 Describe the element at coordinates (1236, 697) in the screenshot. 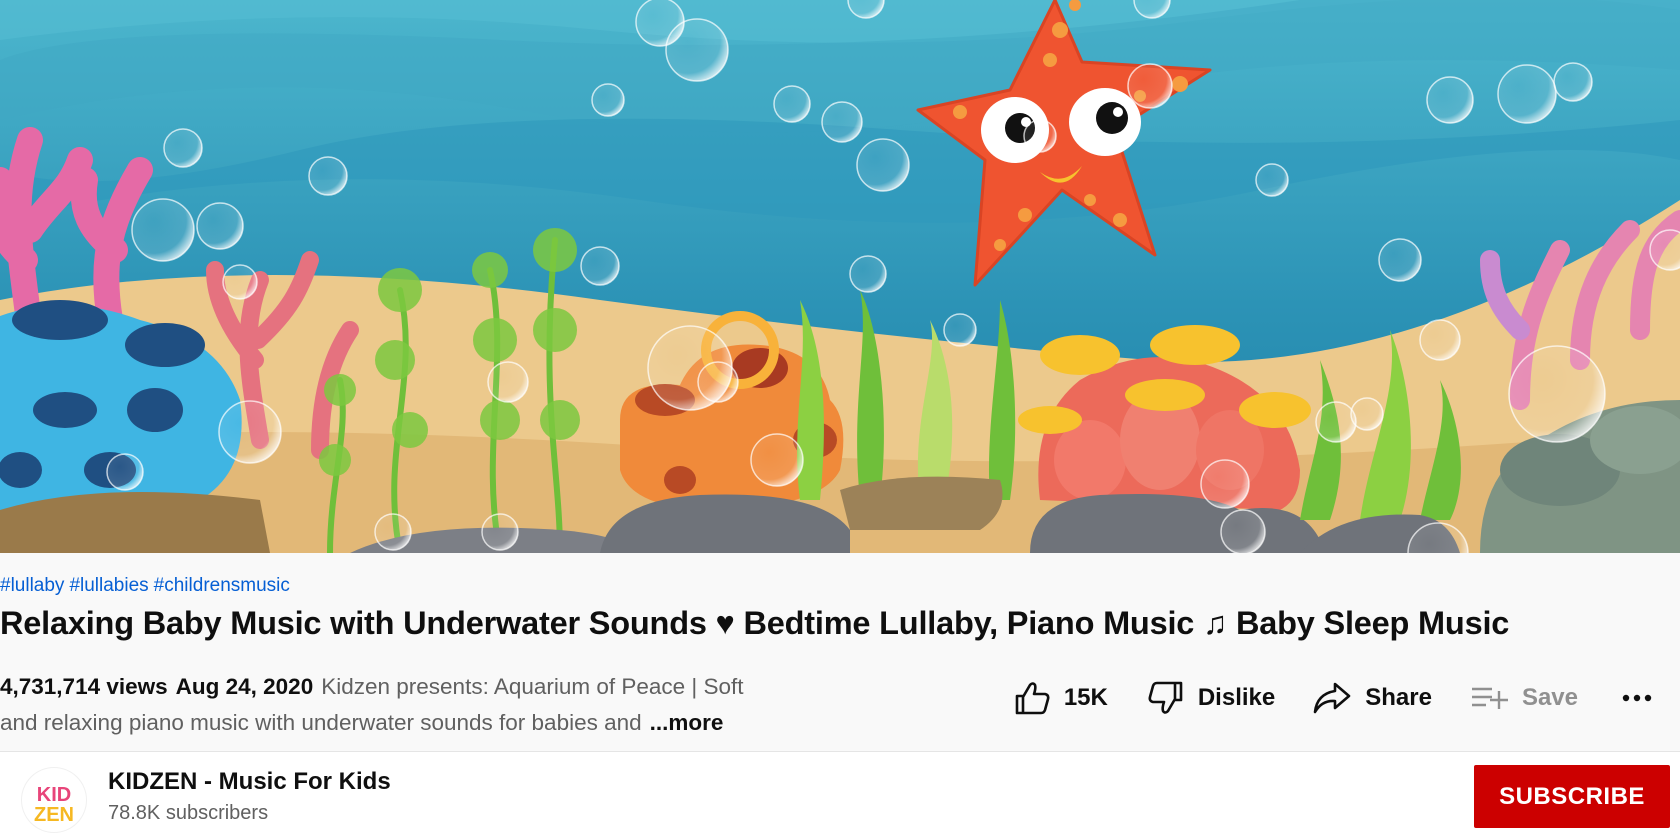

I see `dislike-label: Dislike` at that location.